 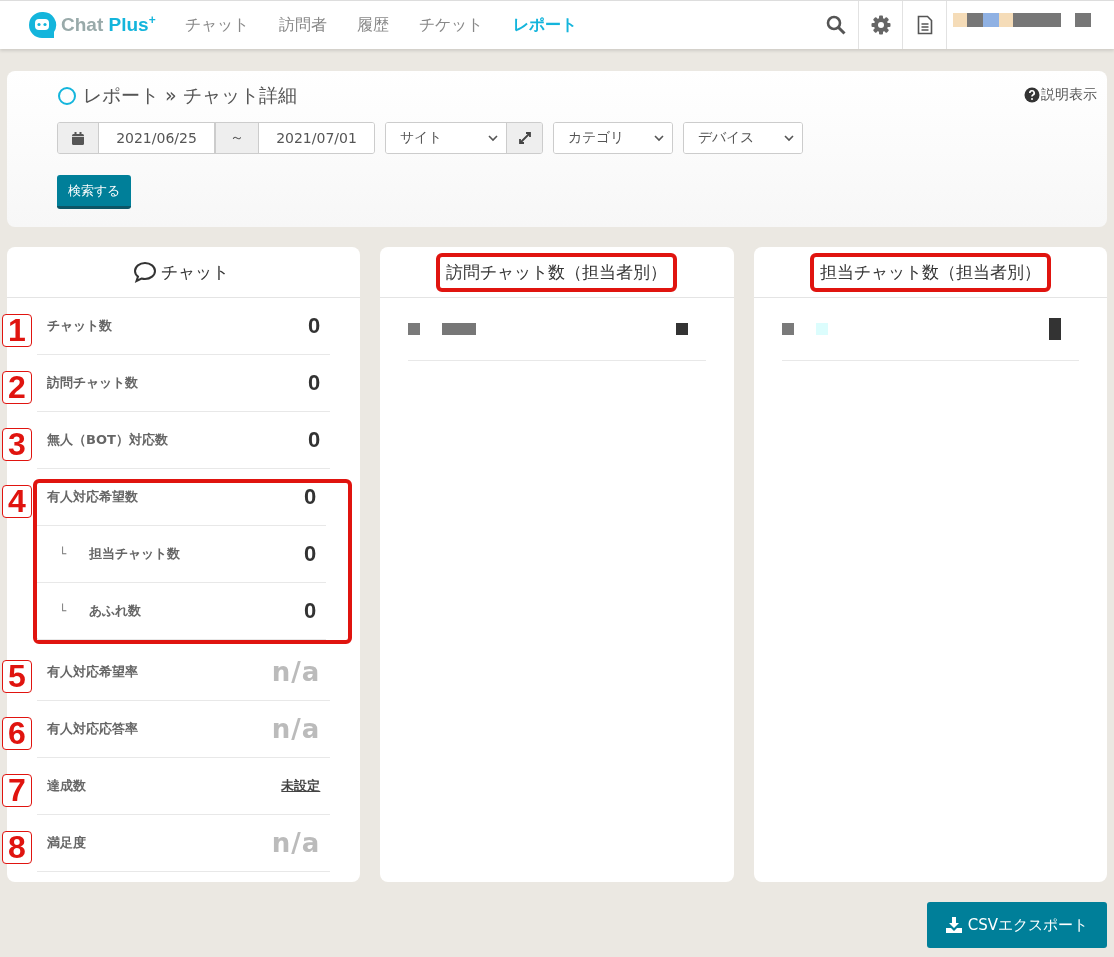 I want to click on metric-label: 無人（BOT）対応数, so click(x=107, y=440).